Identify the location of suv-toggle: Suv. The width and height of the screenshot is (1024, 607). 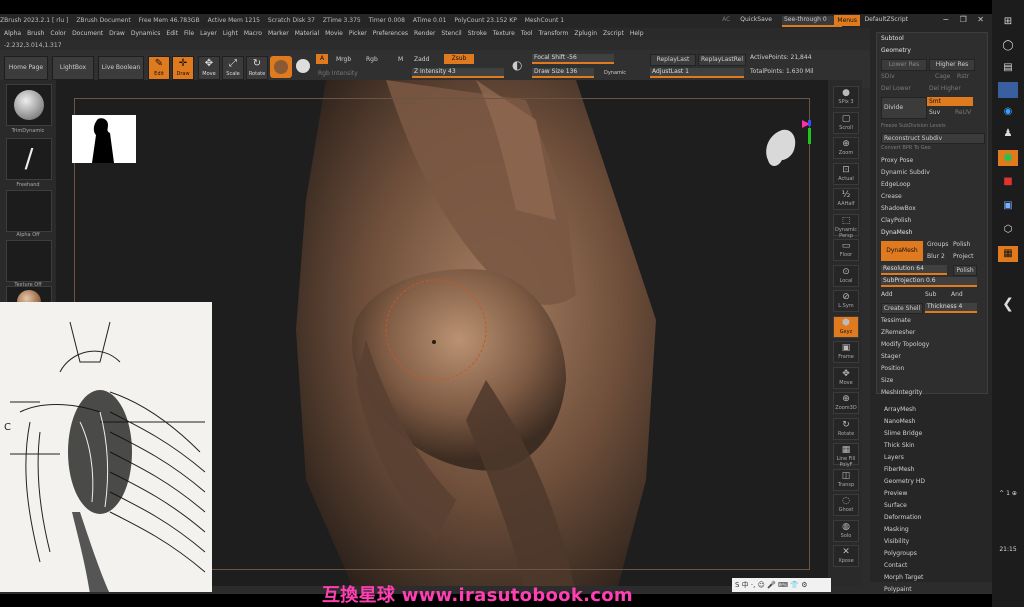
(934, 112).